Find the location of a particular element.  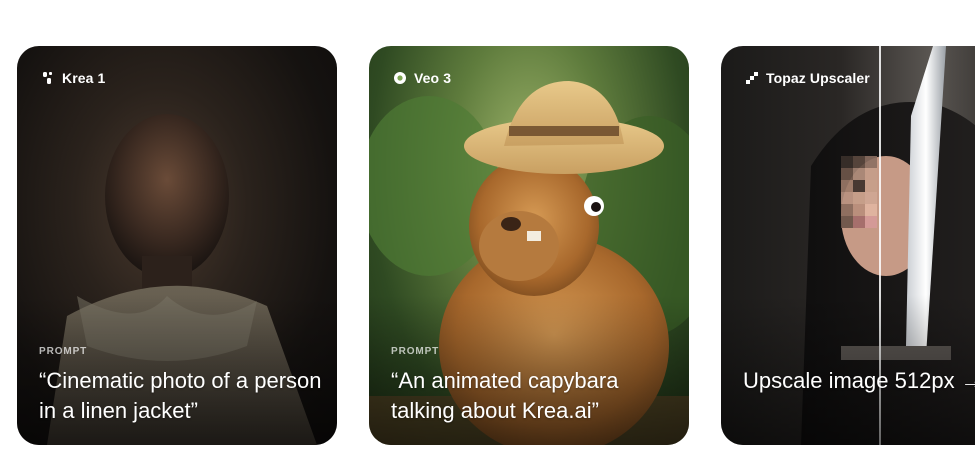

model-name: Krea 1 is located at coordinates (84, 78).